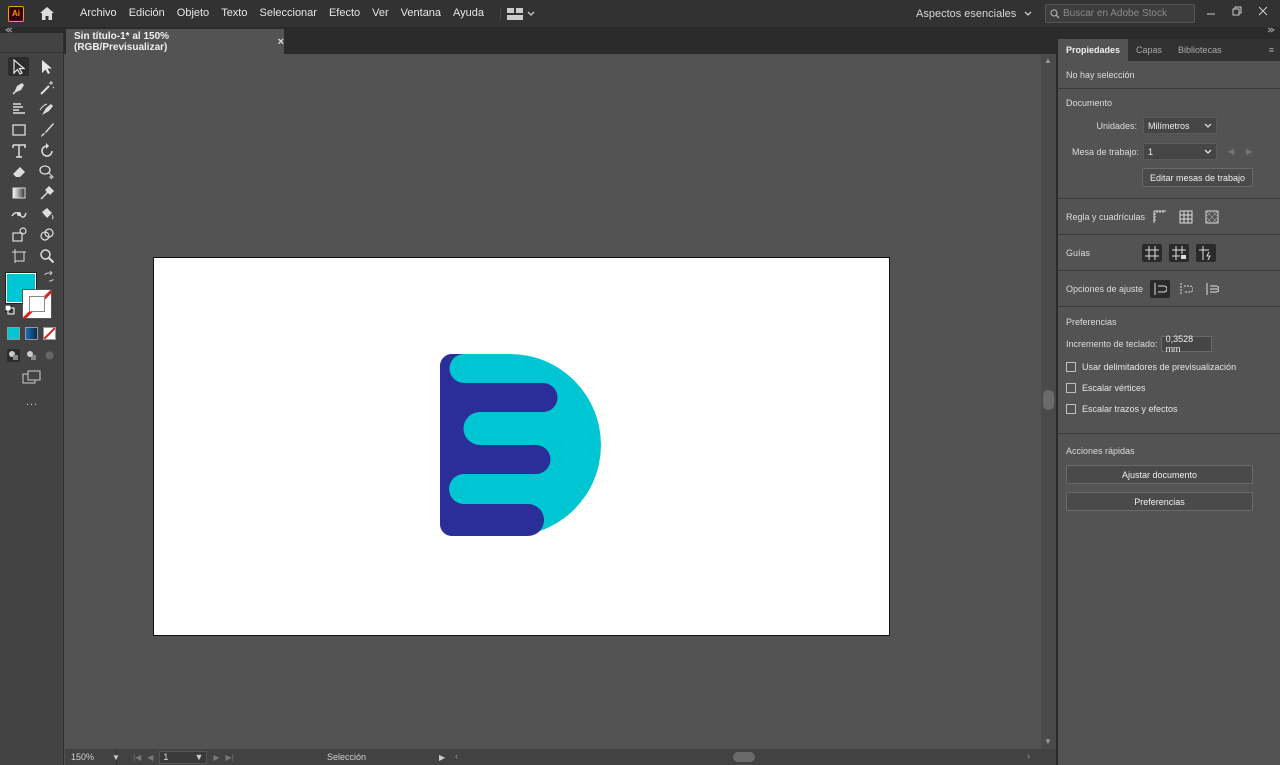  Describe the element at coordinates (1116, 125) in the screenshot. I see `units-label: Unidades:` at that location.